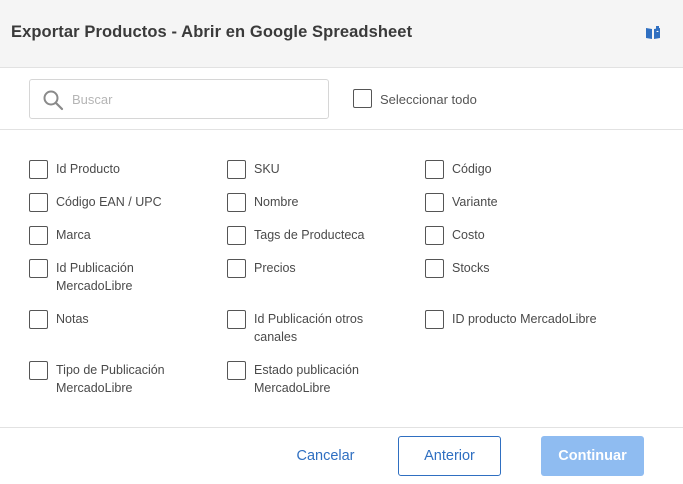 This screenshot has height=484, width=683. I want to click on field-label: Costo, so click(468, 235).